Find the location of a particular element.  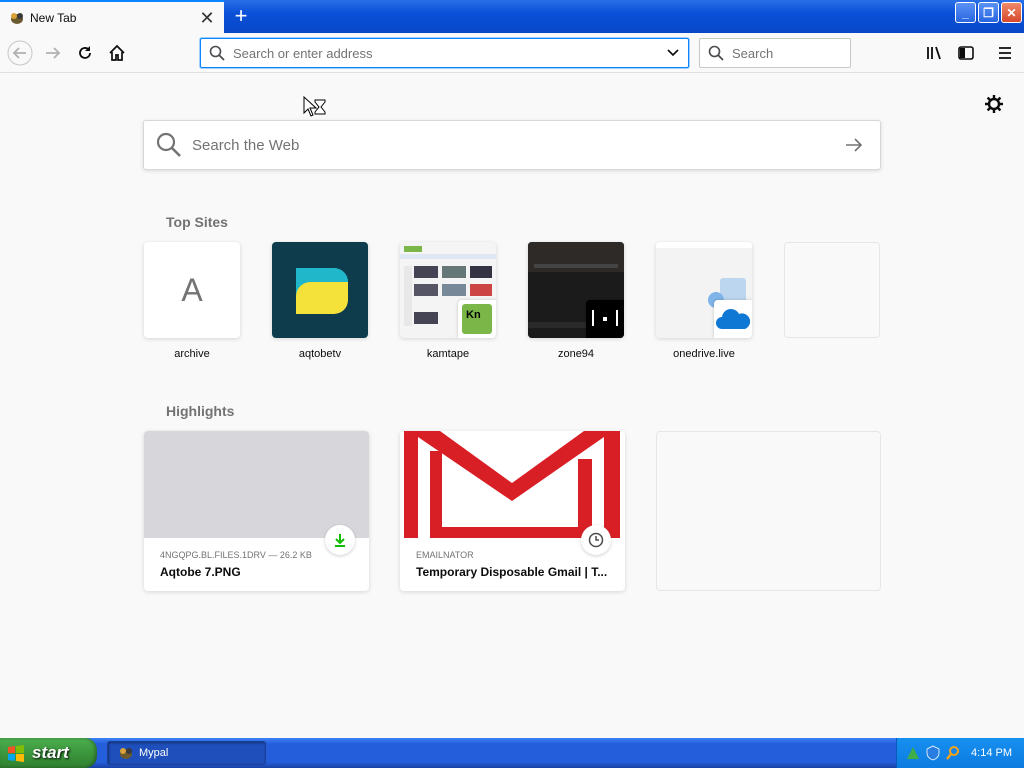

top-site-empty is located at coordinates (832, 295).